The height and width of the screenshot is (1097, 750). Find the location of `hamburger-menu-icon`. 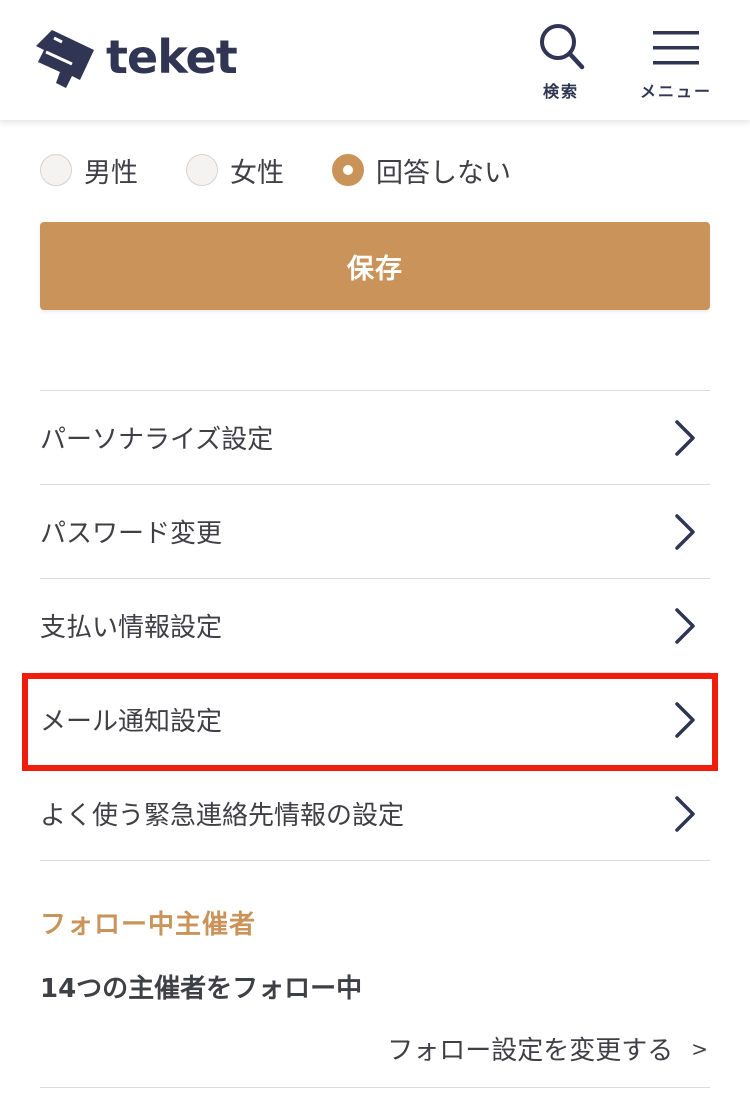

hamburger-menu-icon is located at coordinates (676, 48).